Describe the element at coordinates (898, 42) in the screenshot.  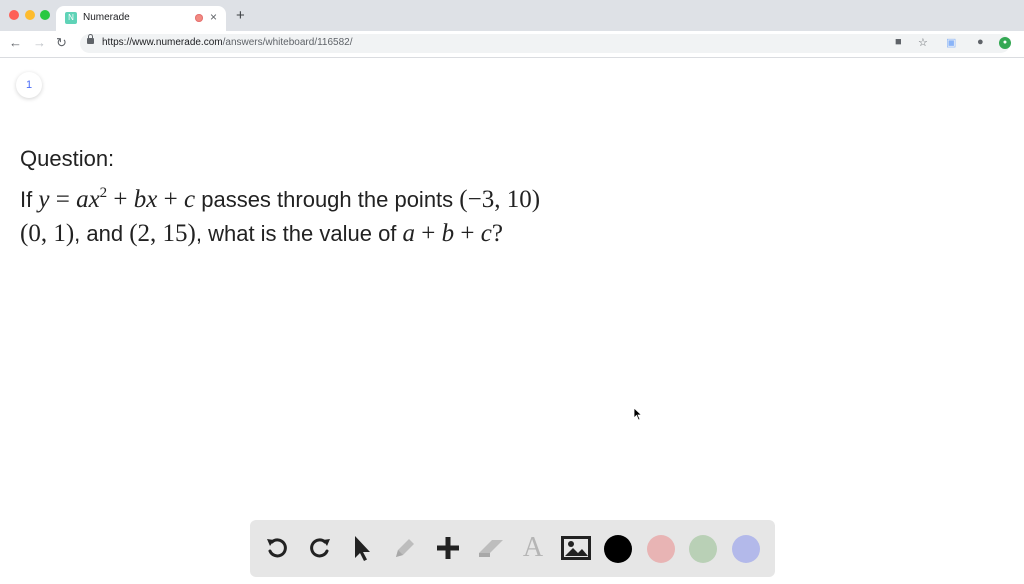
I see `camera-icon: ■` at that location.